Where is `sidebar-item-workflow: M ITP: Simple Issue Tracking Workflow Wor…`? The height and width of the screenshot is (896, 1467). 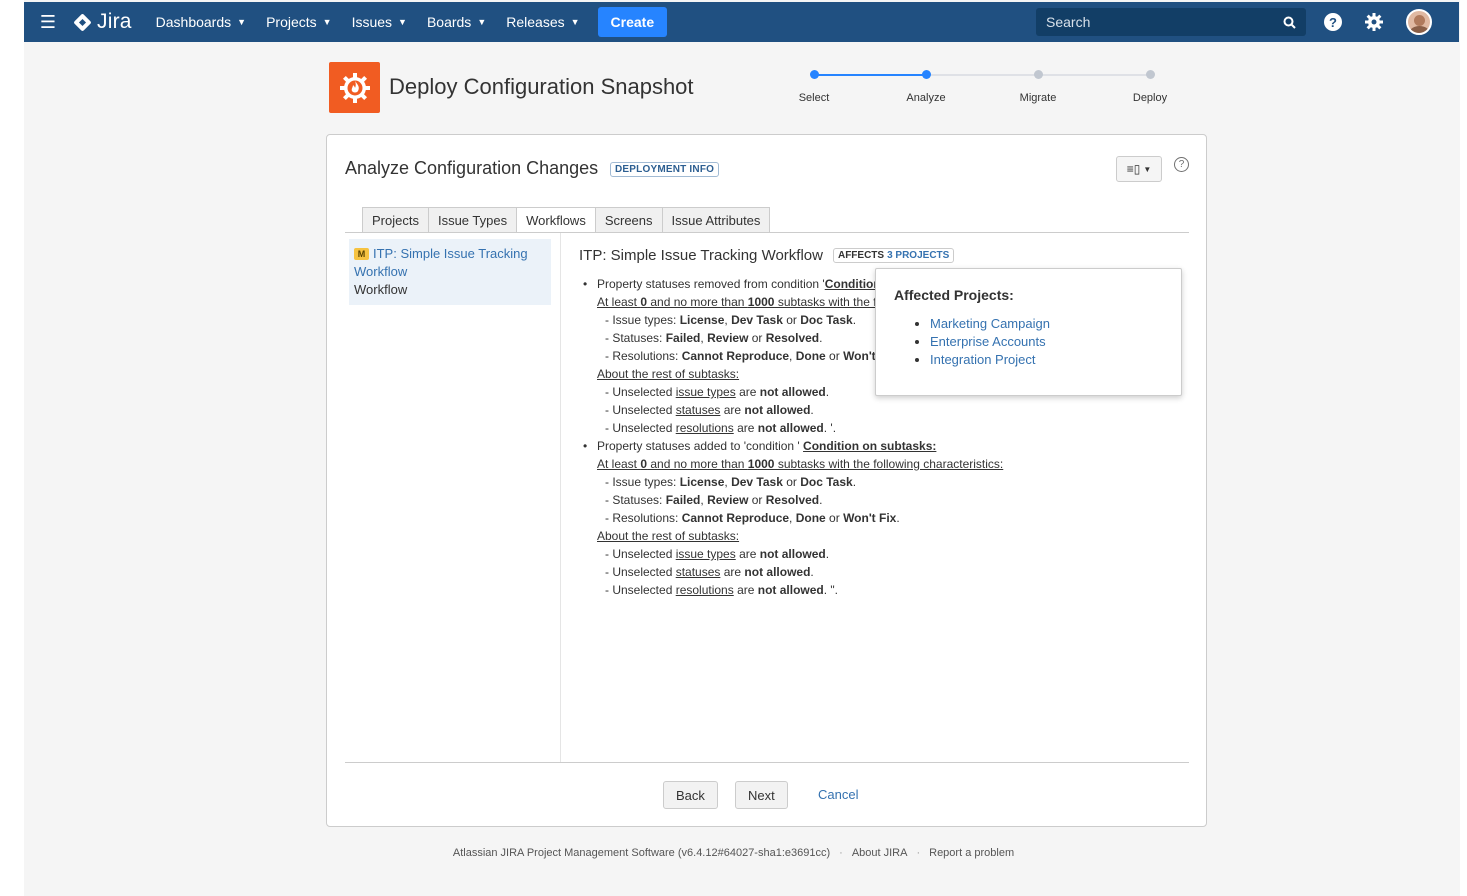 sidebar-item-workflow: M ITP: Simple Issue Tracking Workflow Wor… is located at coordinates (450, 272).